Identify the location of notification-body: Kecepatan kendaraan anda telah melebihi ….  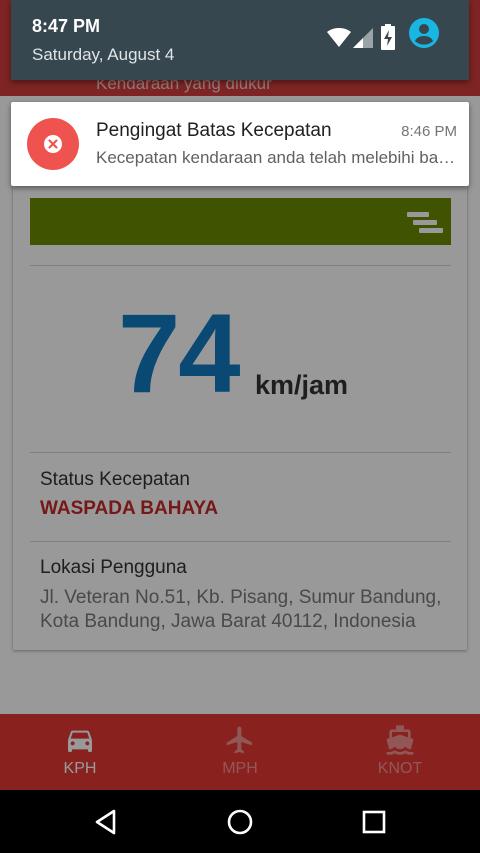
(276, 157).